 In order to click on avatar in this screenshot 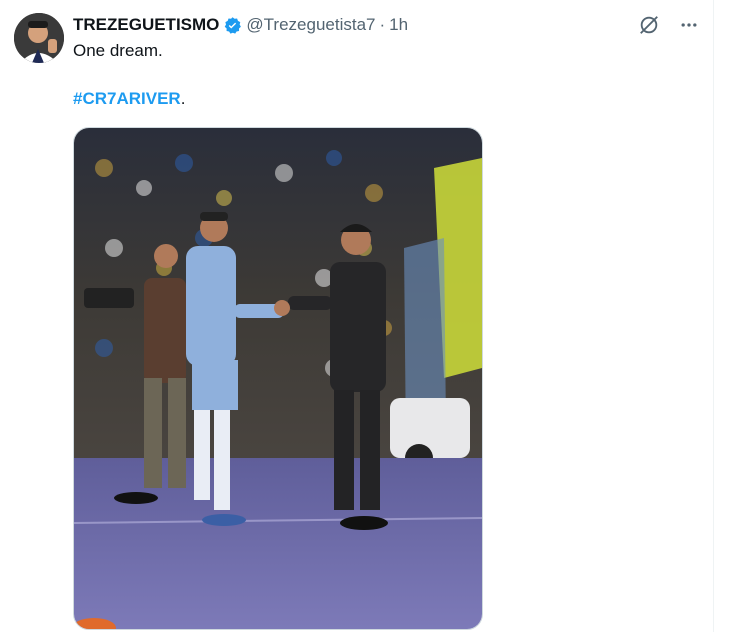, I will do `click(39, 38)`.